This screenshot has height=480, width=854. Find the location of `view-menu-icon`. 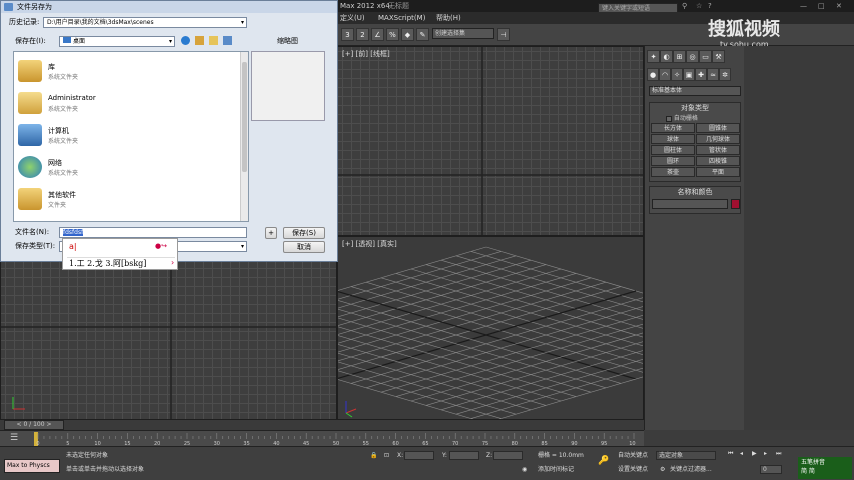

view-menu-icon is located at coordinates (227, 40).